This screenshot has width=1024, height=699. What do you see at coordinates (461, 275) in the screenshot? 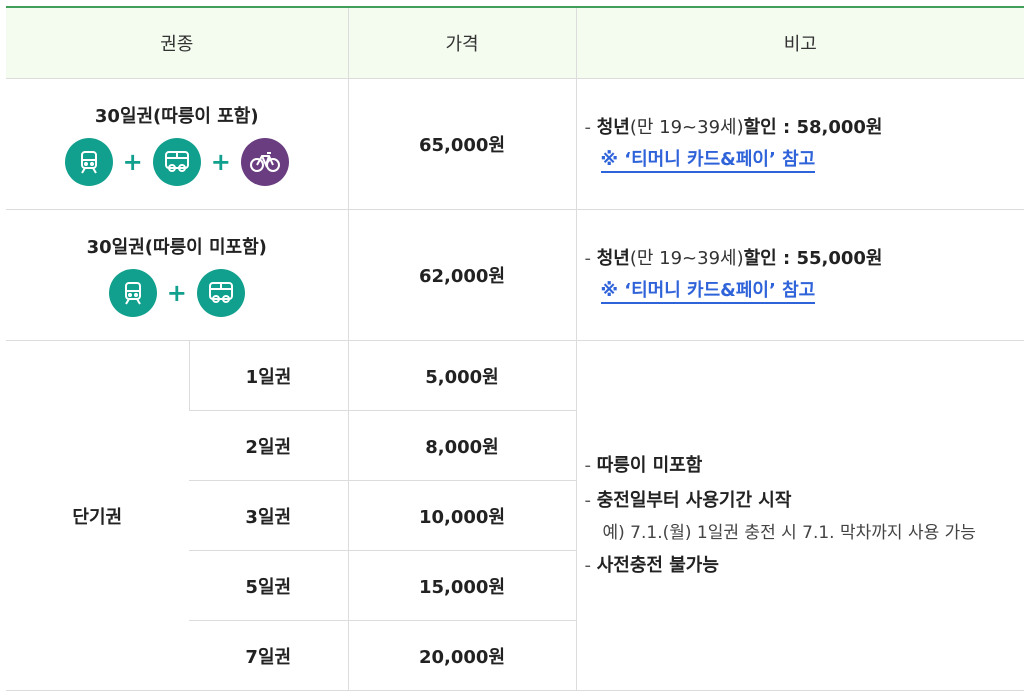
I see `price-cell: 62,000원` at bounding box center [461, 275].